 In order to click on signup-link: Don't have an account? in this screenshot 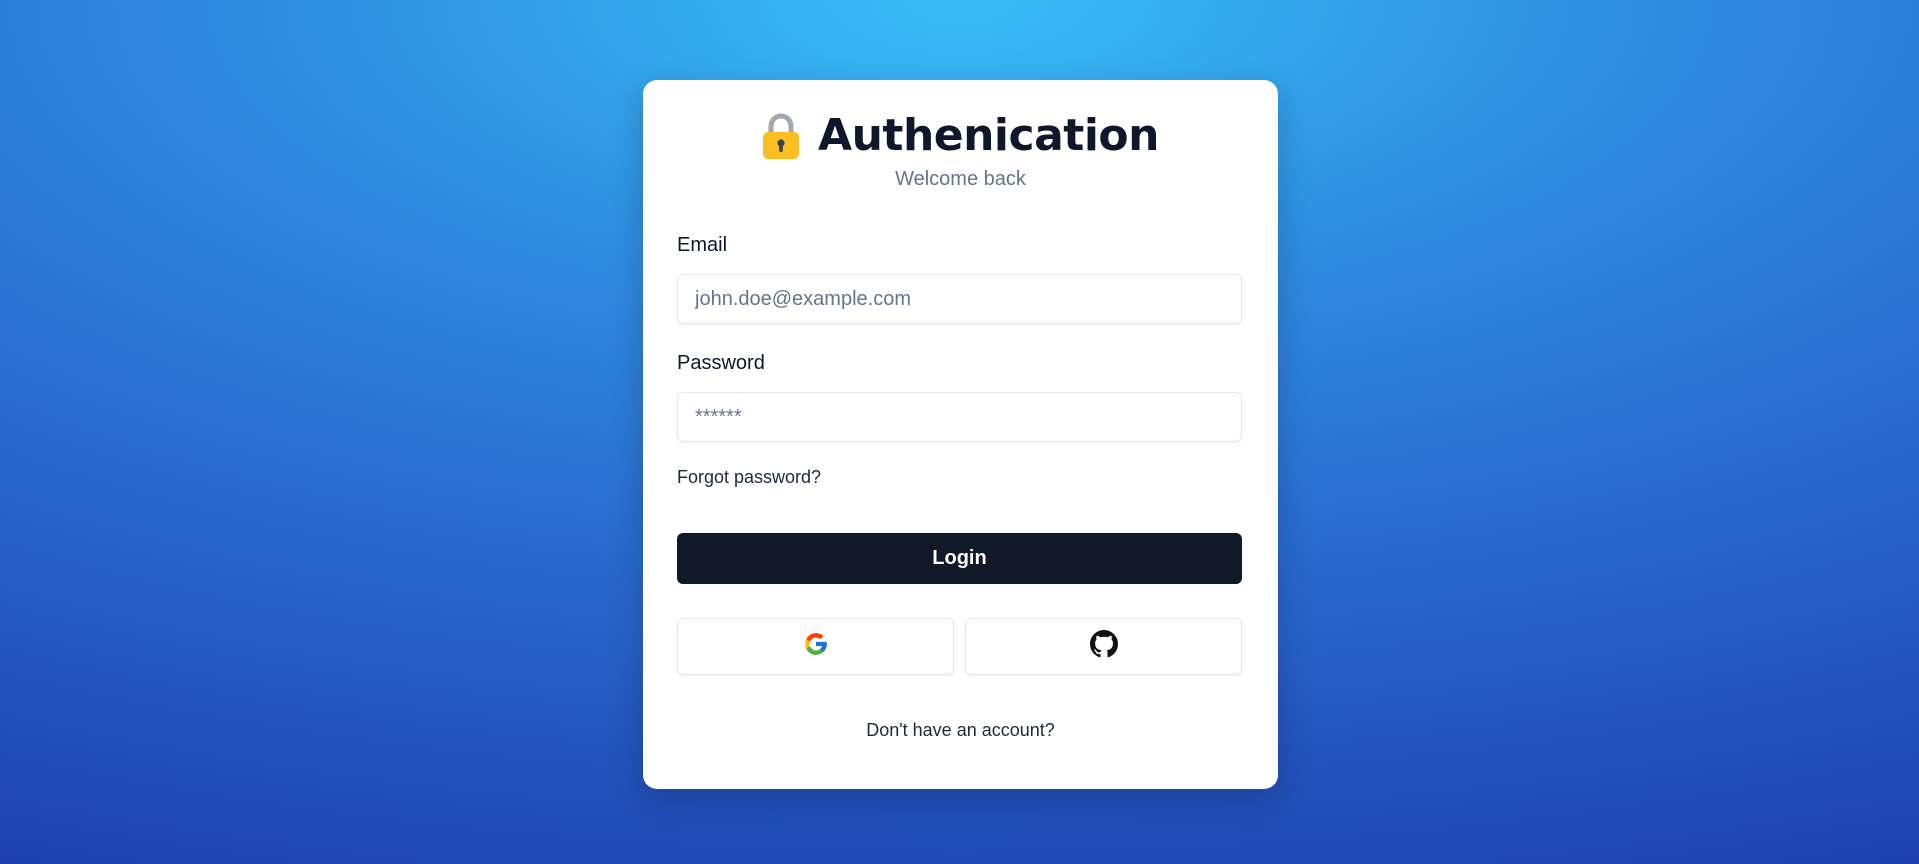, I will do `click(960, 730)`.